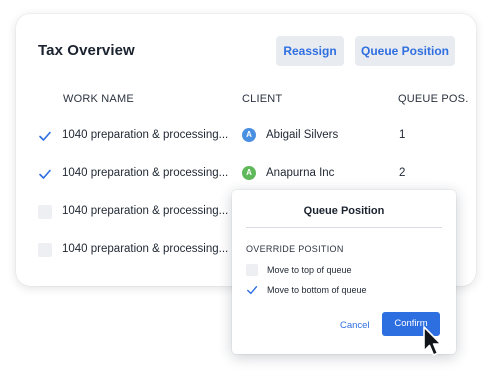  What do you see at coordinates (300, 173) in the screenshot?
I see `client-name: Anapurna Inc` at bounding box center [300, 173].